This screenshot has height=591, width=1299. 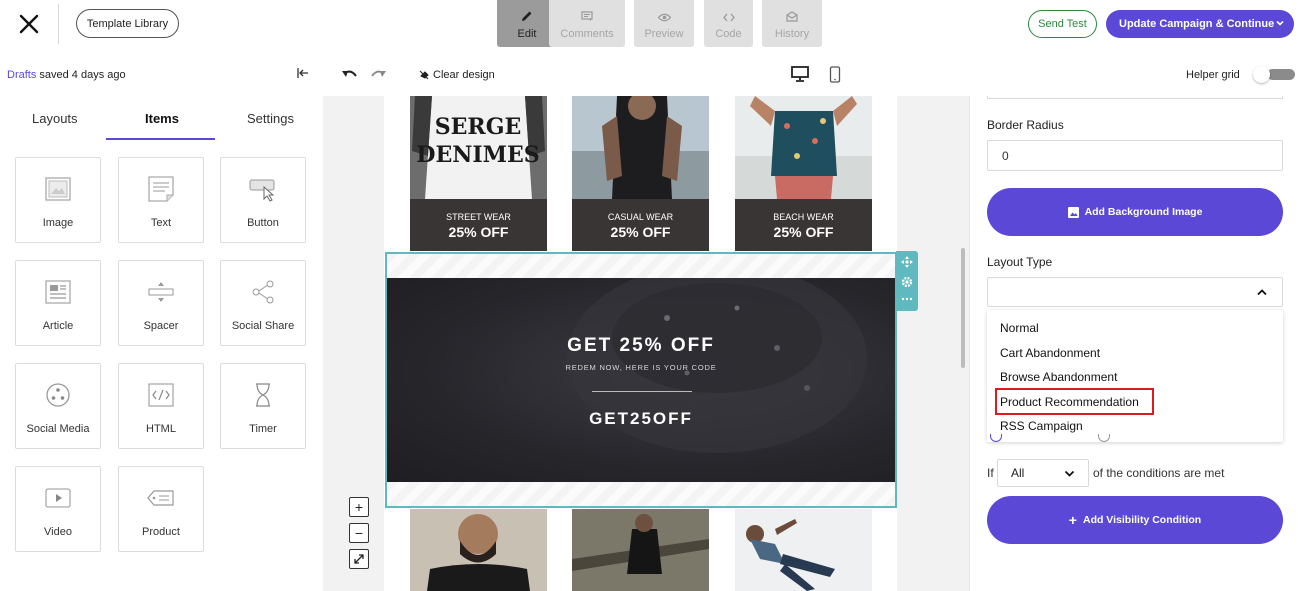 What do you see at coordinates (1143, 212) in the screenshot?
I see `add-background-image-label: Add Background Image` at bounding box center [1143, 212].